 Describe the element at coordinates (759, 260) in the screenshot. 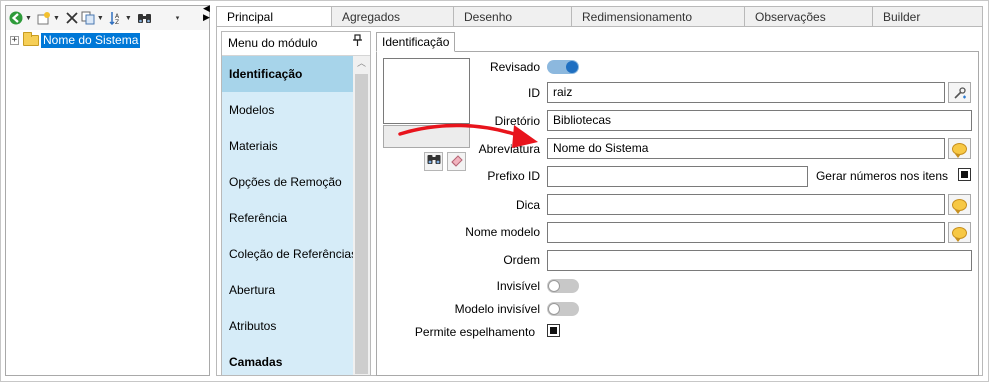

I see `ordem-field` at that location.